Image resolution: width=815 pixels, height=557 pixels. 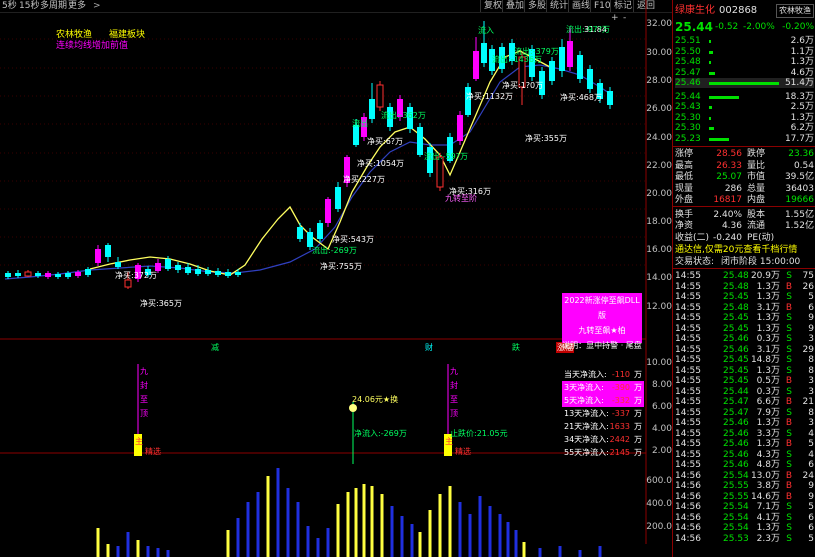 What do you see at coordinates (603, 374) in the screenshot?
I see `flow-row: 当天净流入: -110 万` at bounding box center [603, 374].